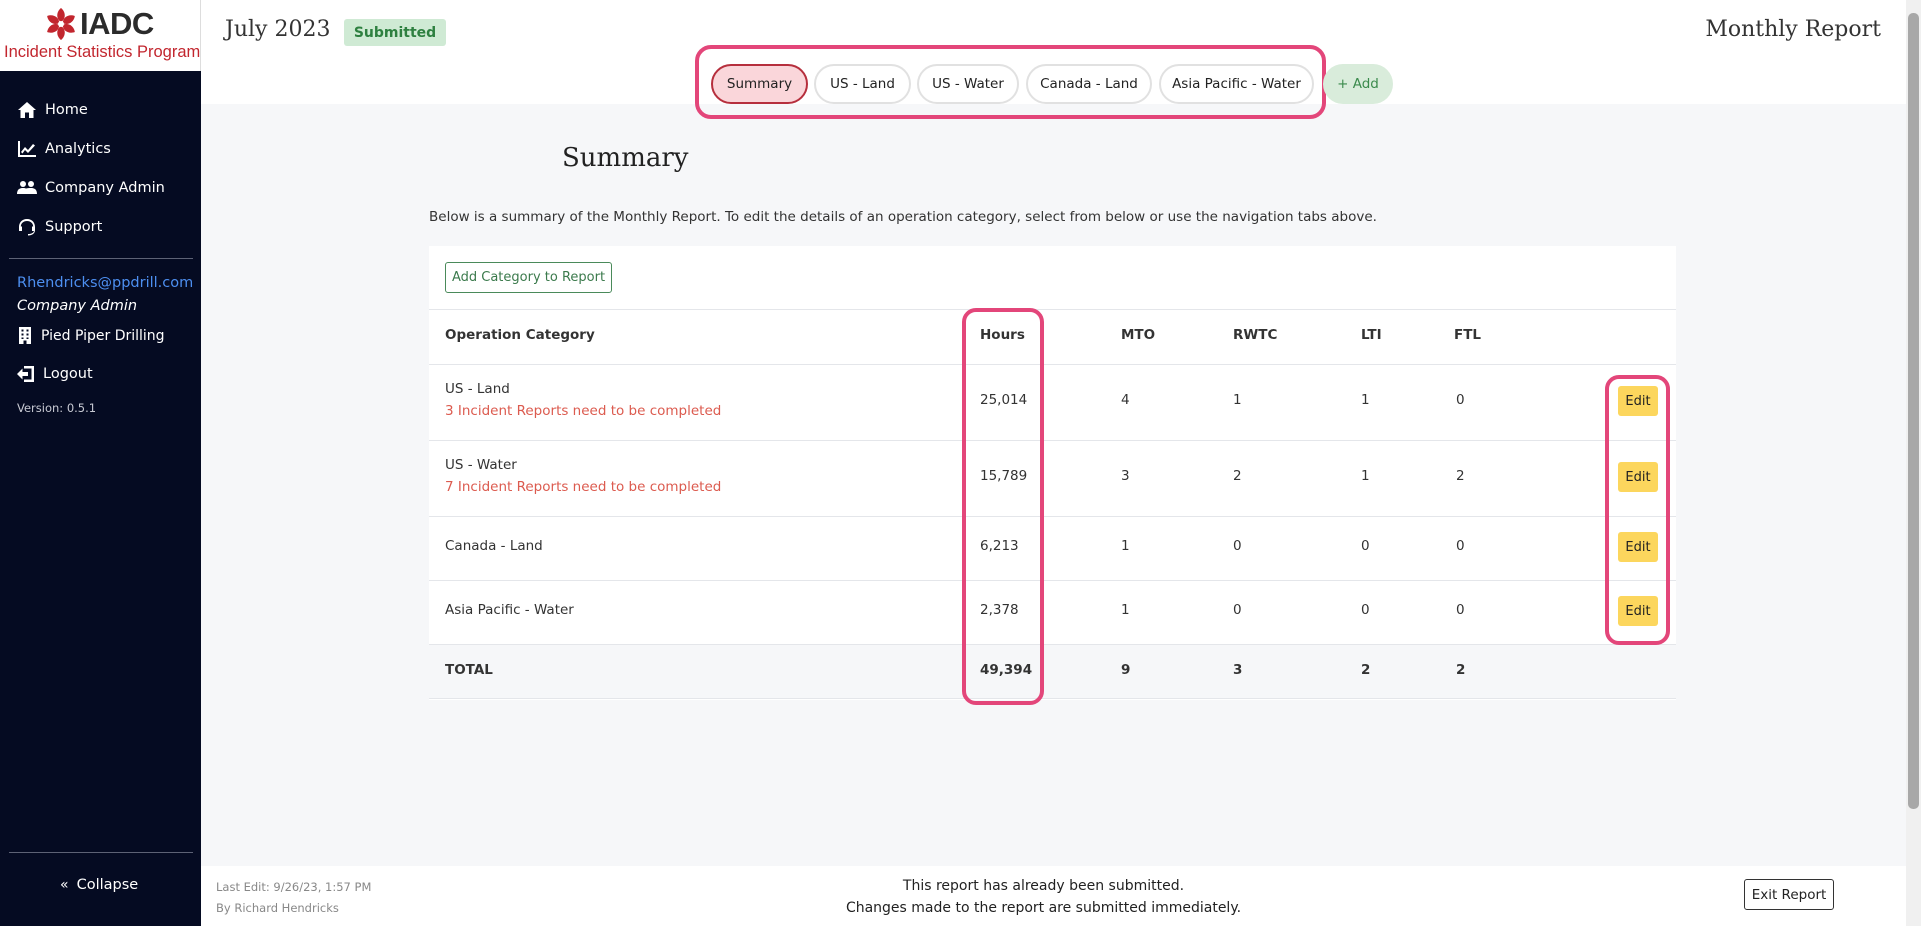 The width and height of the screenshot is (1921, 926). I want to click on column-header: LTI, so click(1371, 335).